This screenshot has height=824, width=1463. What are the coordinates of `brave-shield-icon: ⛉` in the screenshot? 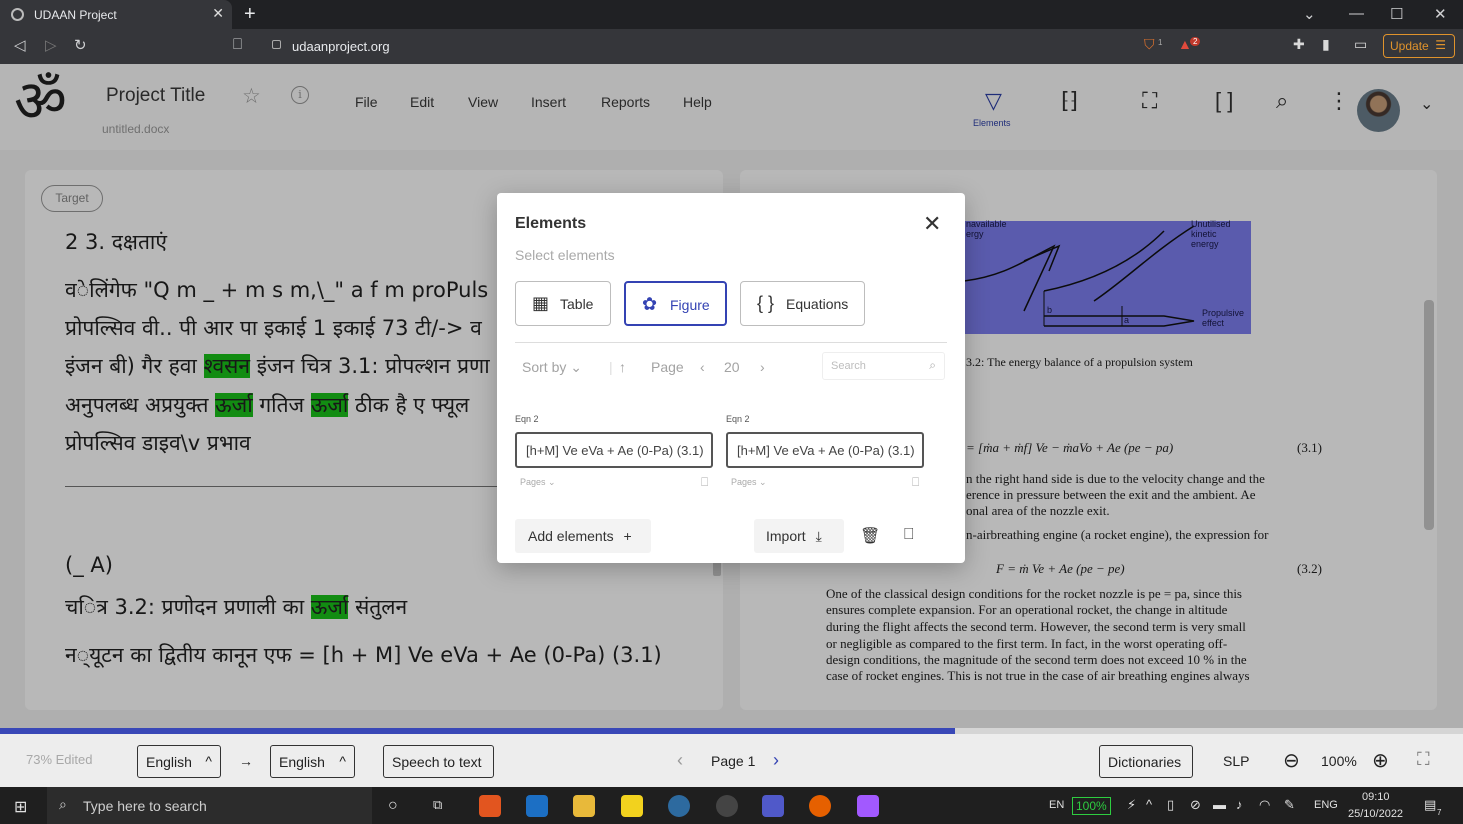 It's located at (1149, 44).